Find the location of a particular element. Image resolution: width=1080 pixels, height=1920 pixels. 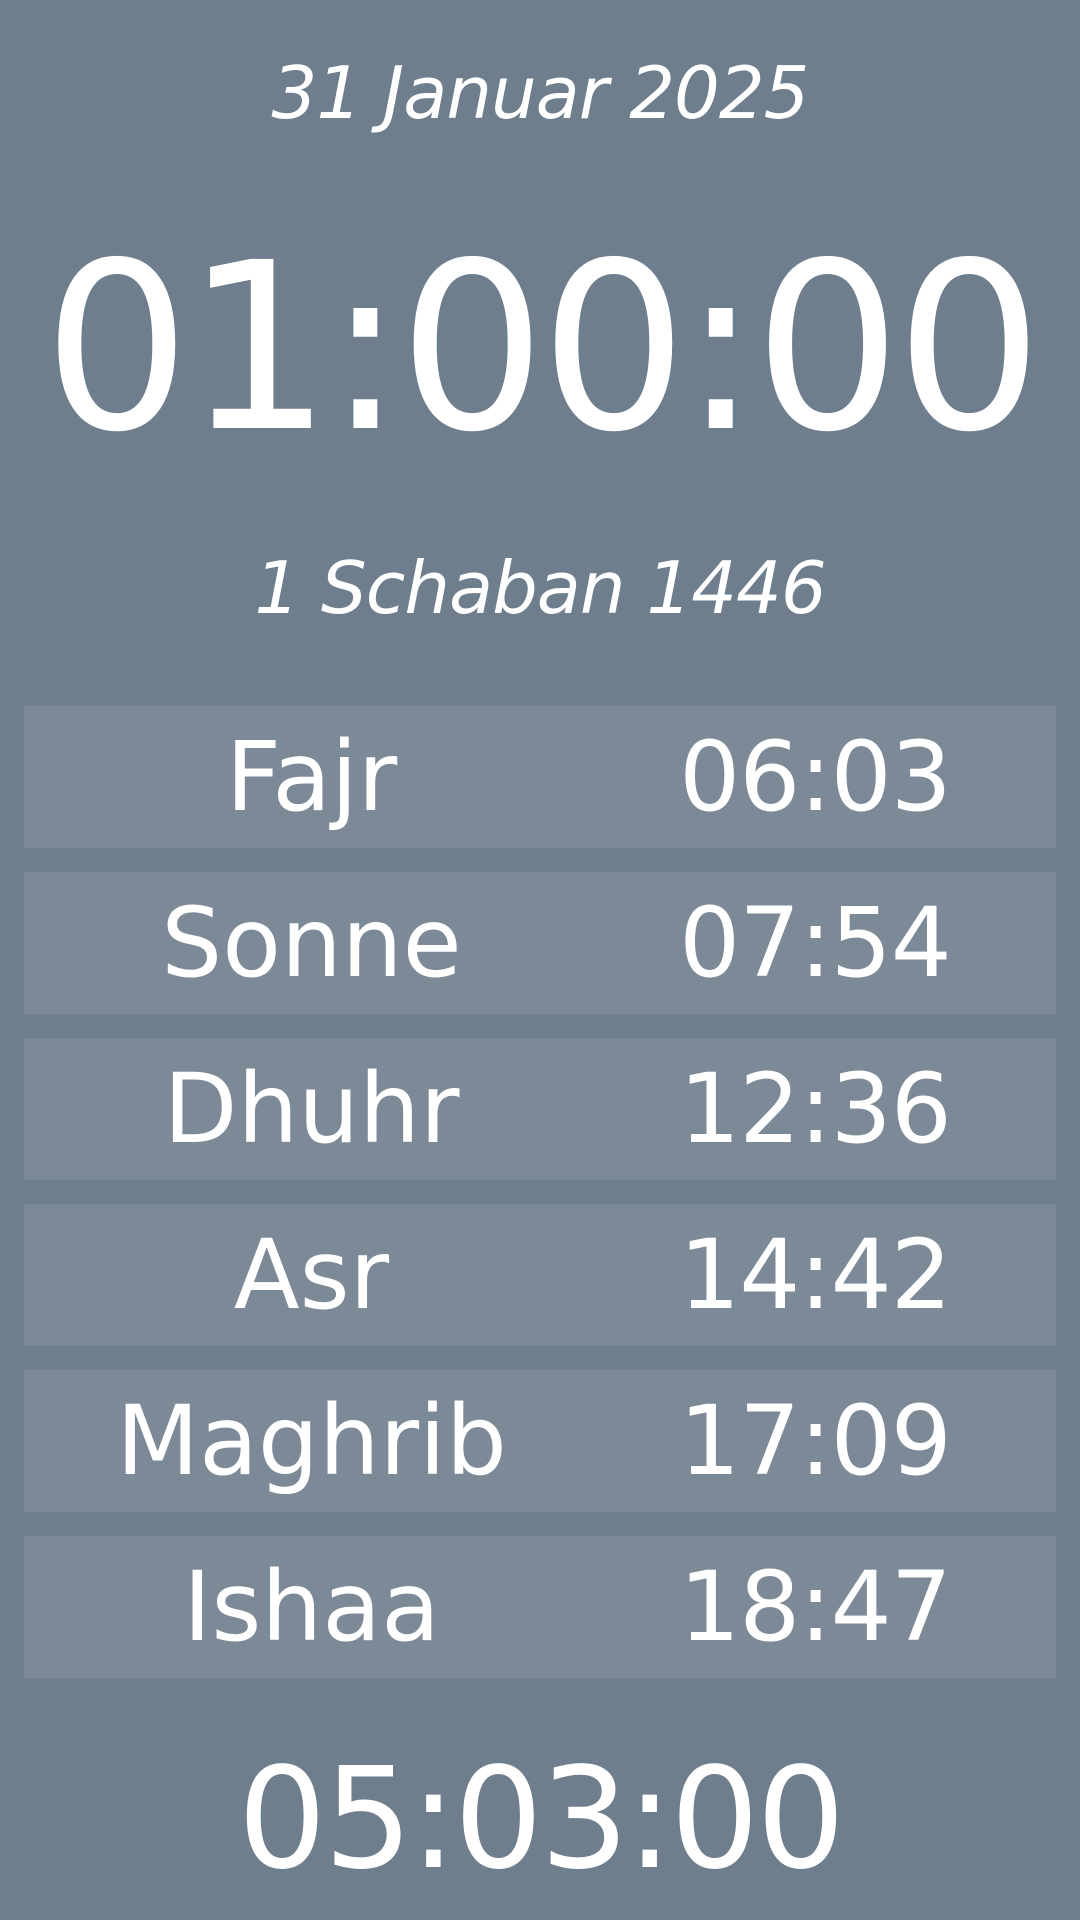

prayer-name: Ishaa is located at coordinates (311, 1607).